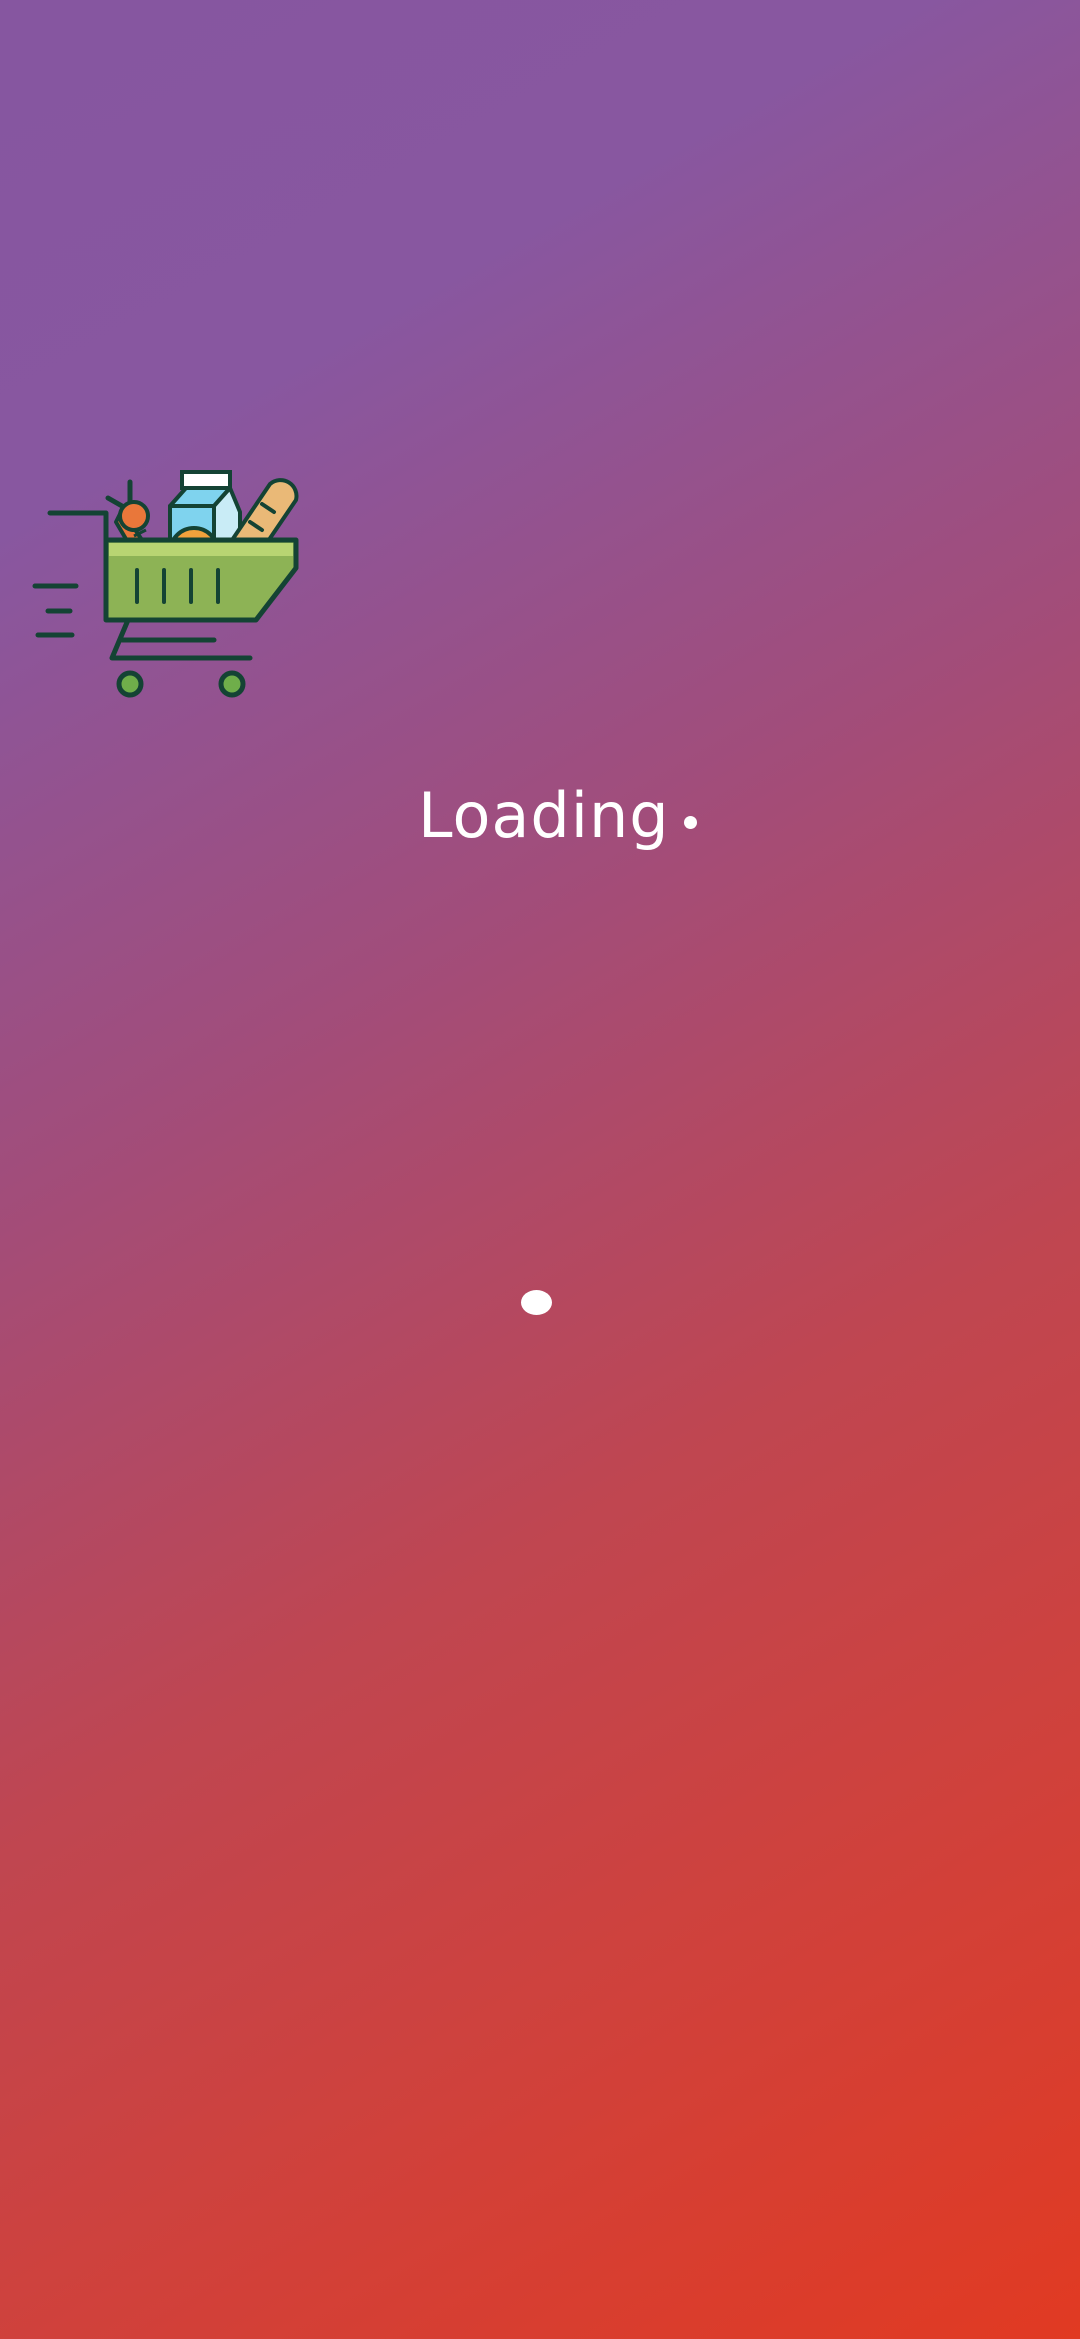  I want to click on loading-label: Loading, so click(544, 815).